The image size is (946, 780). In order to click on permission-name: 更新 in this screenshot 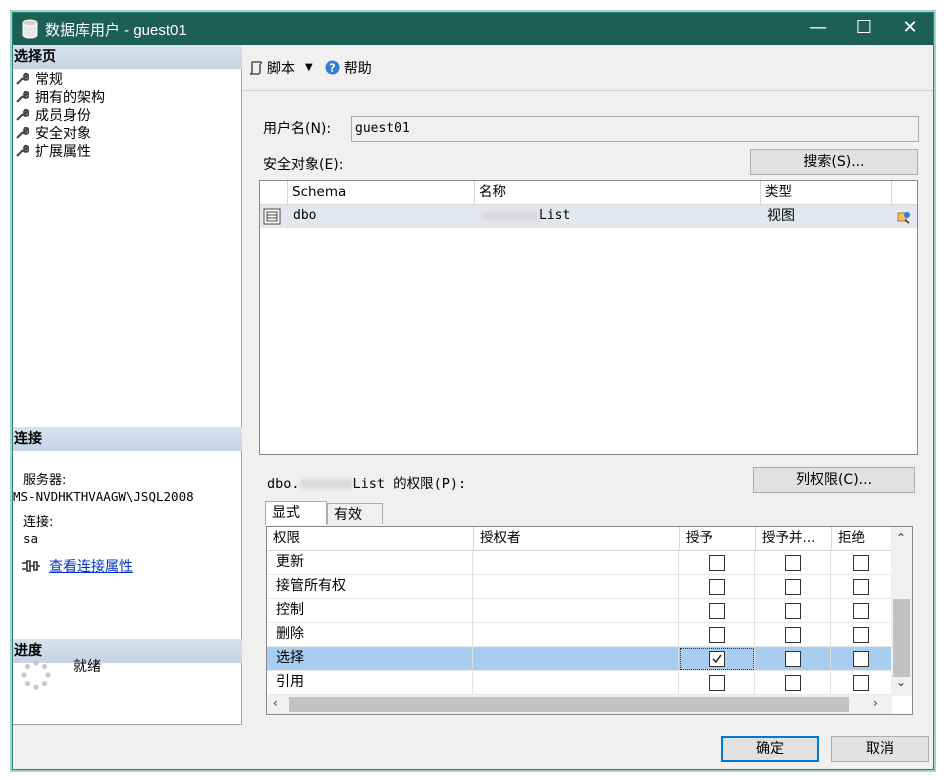, I will do `click(370, 563)`.